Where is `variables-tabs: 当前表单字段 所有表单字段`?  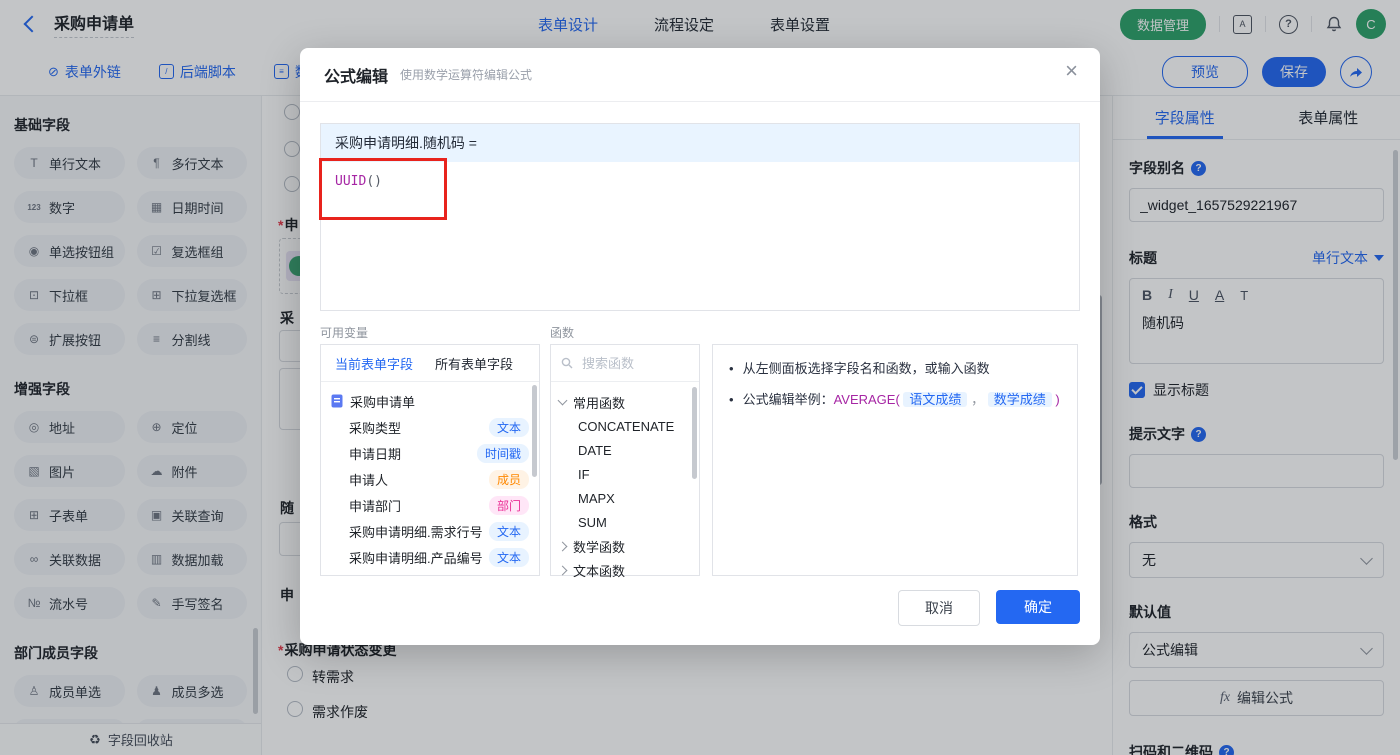 variables-tabs: 当前表单字段 所有表单字段 is located at coordinates (430, 363).